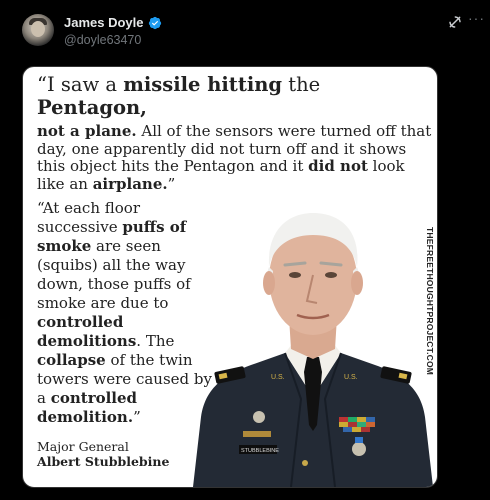  I want to click on attribution-name: Albert Stubblebine, so click(103, 461).